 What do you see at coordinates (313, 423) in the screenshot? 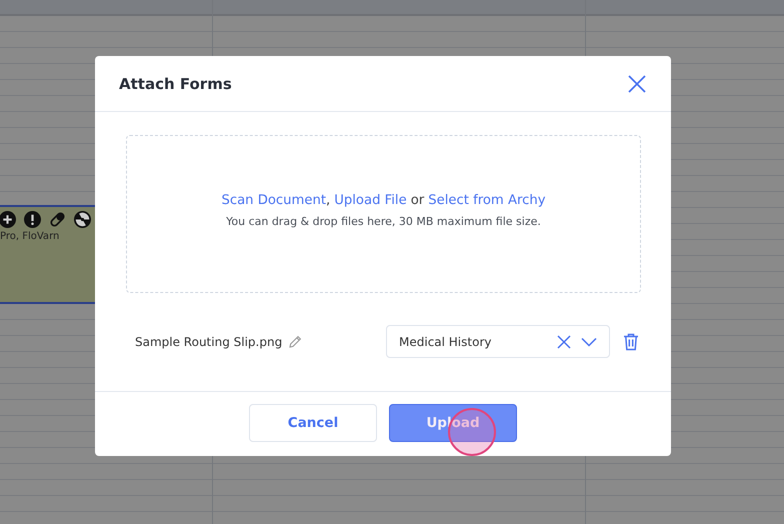
I see `cancel-button: Cancel` at bounding box center [313, 423].